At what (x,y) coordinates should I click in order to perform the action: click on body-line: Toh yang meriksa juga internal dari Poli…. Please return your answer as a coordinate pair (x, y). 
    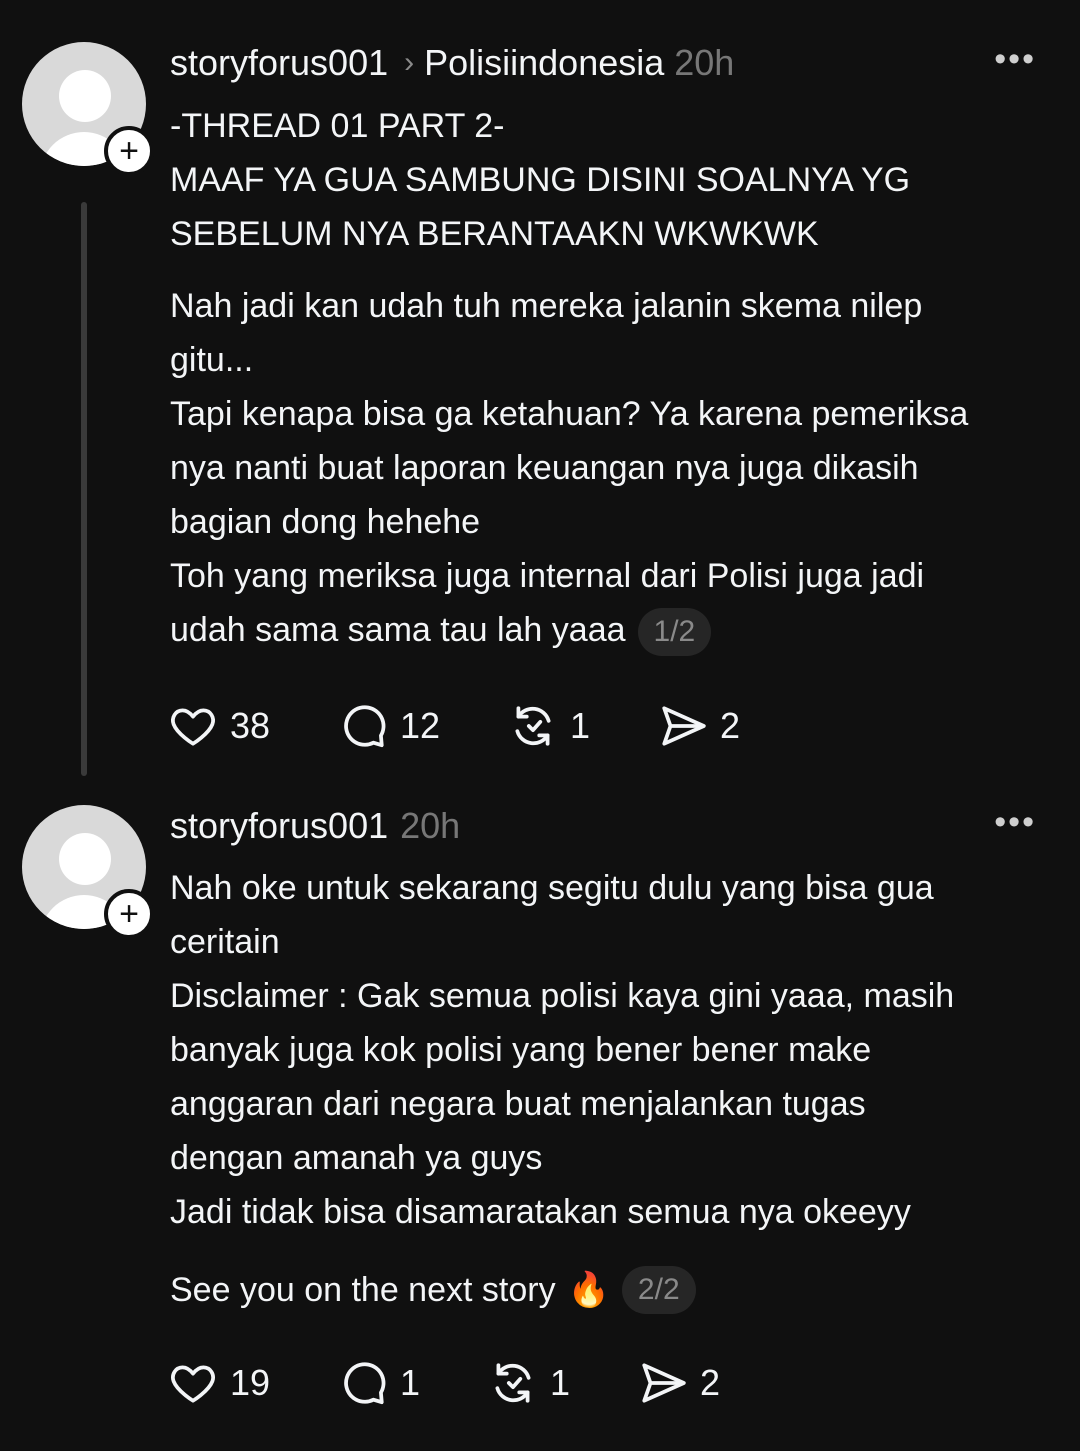
    Looking at the image, I should click on (547, 576).